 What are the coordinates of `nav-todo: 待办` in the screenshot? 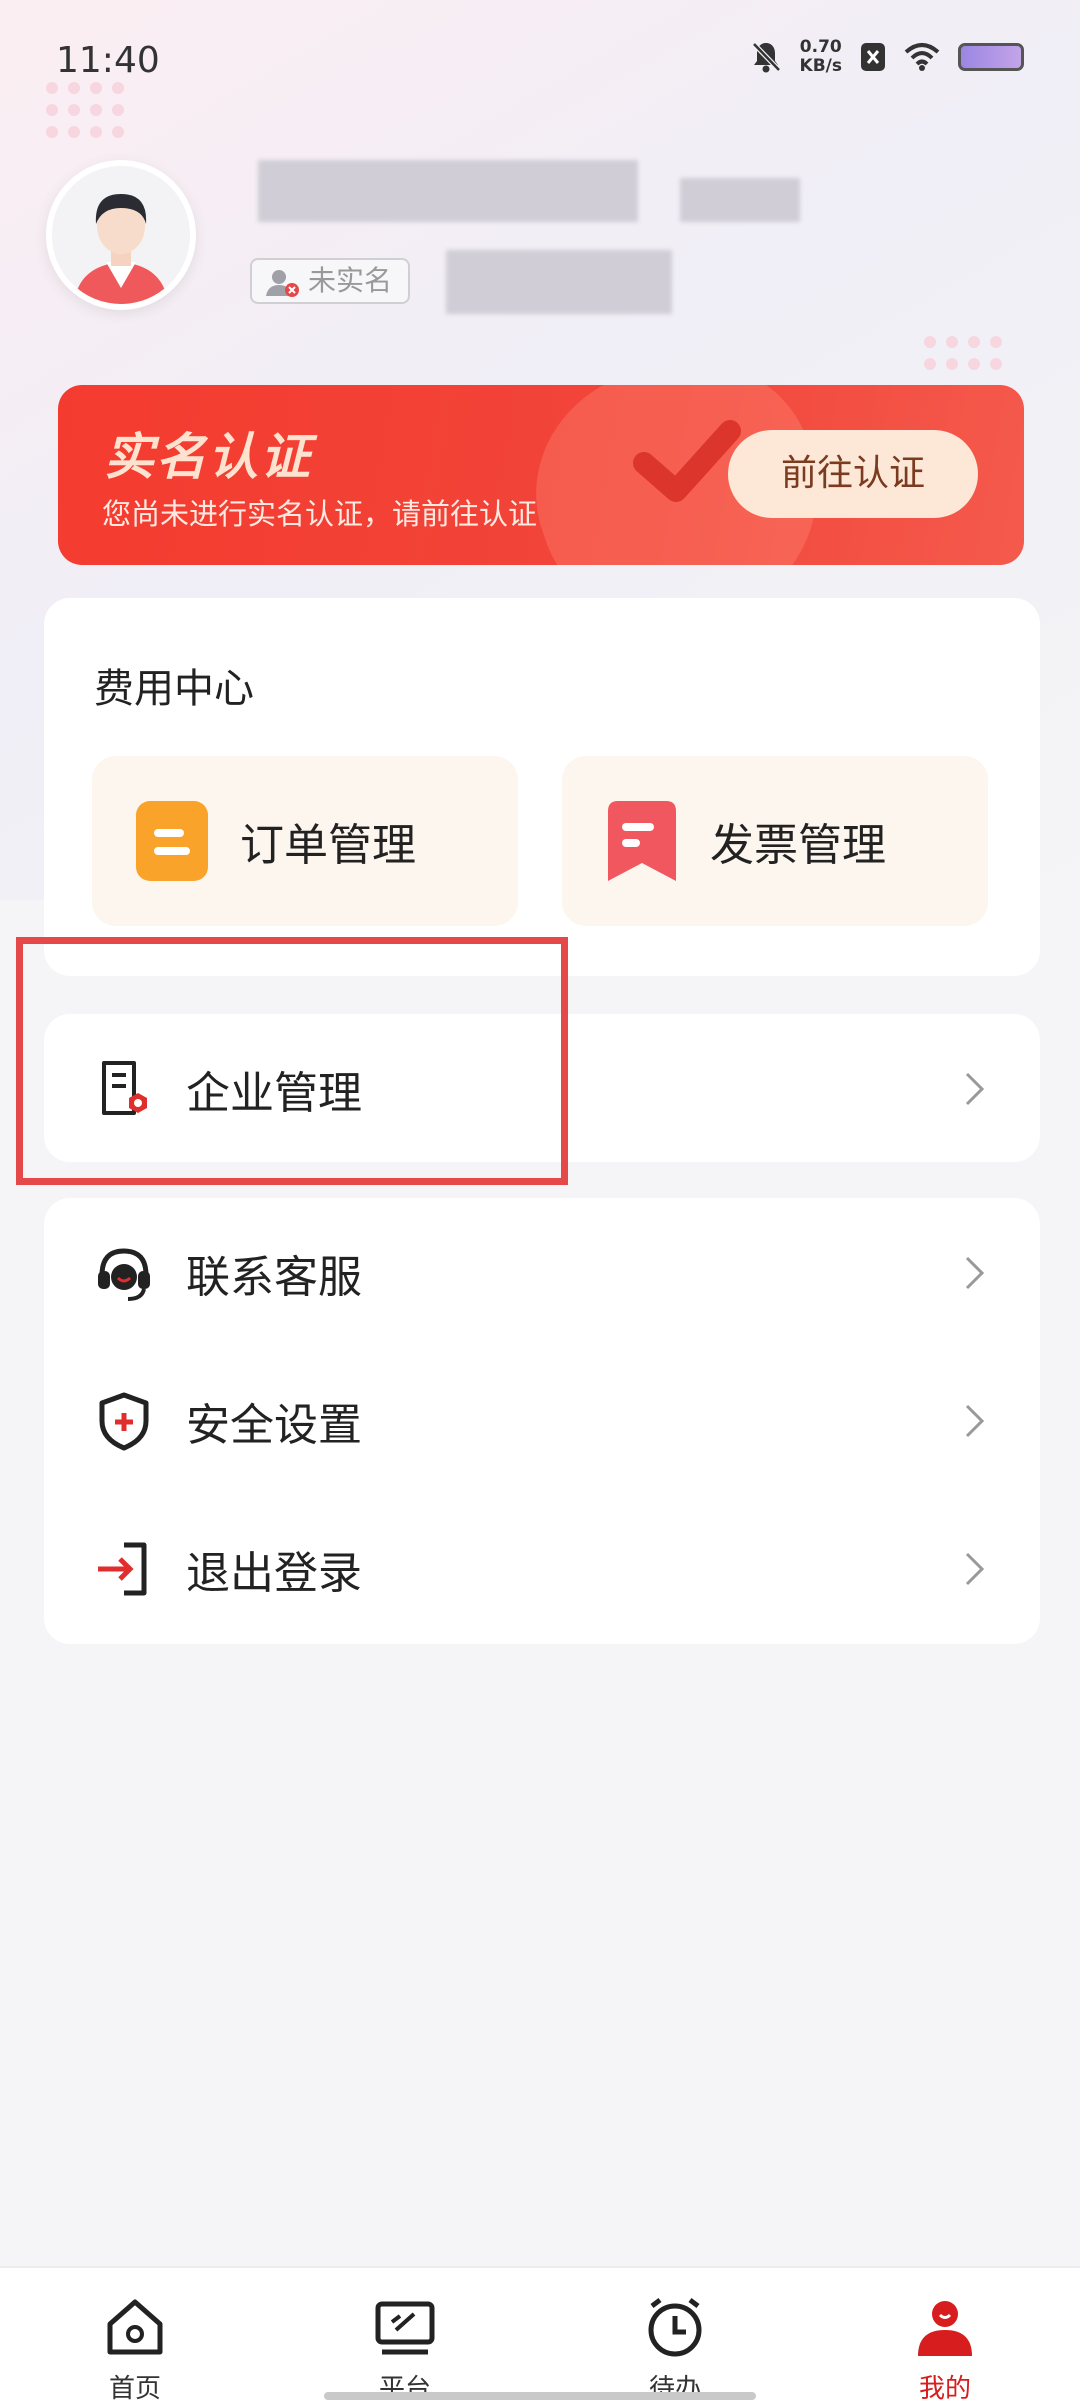 It's located at (675, 2338).